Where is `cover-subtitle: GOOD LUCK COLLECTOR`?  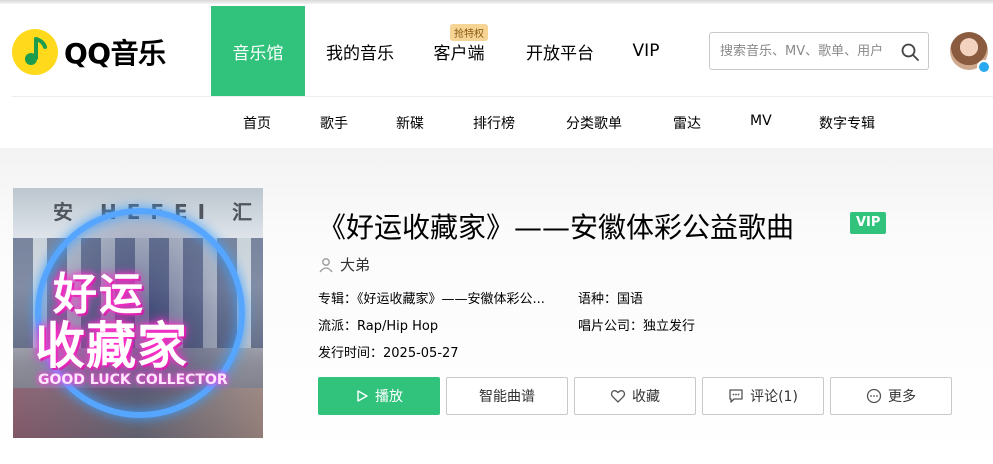
cover-subtitle: GOOD LUCK COLLECTOR is located at coordinates (133, 380).